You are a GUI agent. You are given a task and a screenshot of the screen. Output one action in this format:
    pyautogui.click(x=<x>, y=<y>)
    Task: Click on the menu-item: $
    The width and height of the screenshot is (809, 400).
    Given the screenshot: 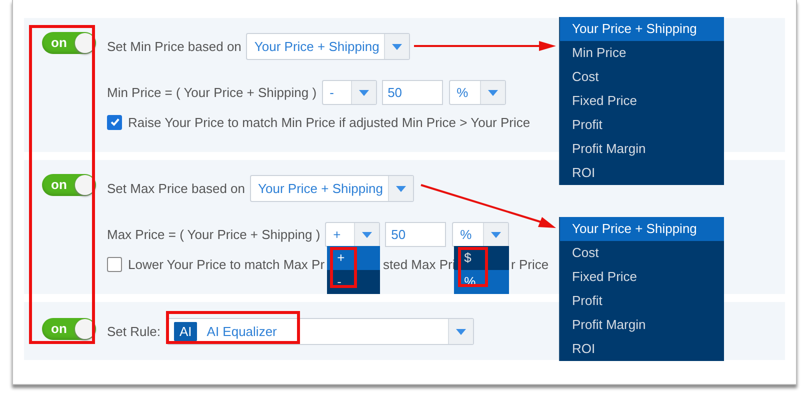 What is the action you would take?
    pyautogui.click(x=482, y=258)
    